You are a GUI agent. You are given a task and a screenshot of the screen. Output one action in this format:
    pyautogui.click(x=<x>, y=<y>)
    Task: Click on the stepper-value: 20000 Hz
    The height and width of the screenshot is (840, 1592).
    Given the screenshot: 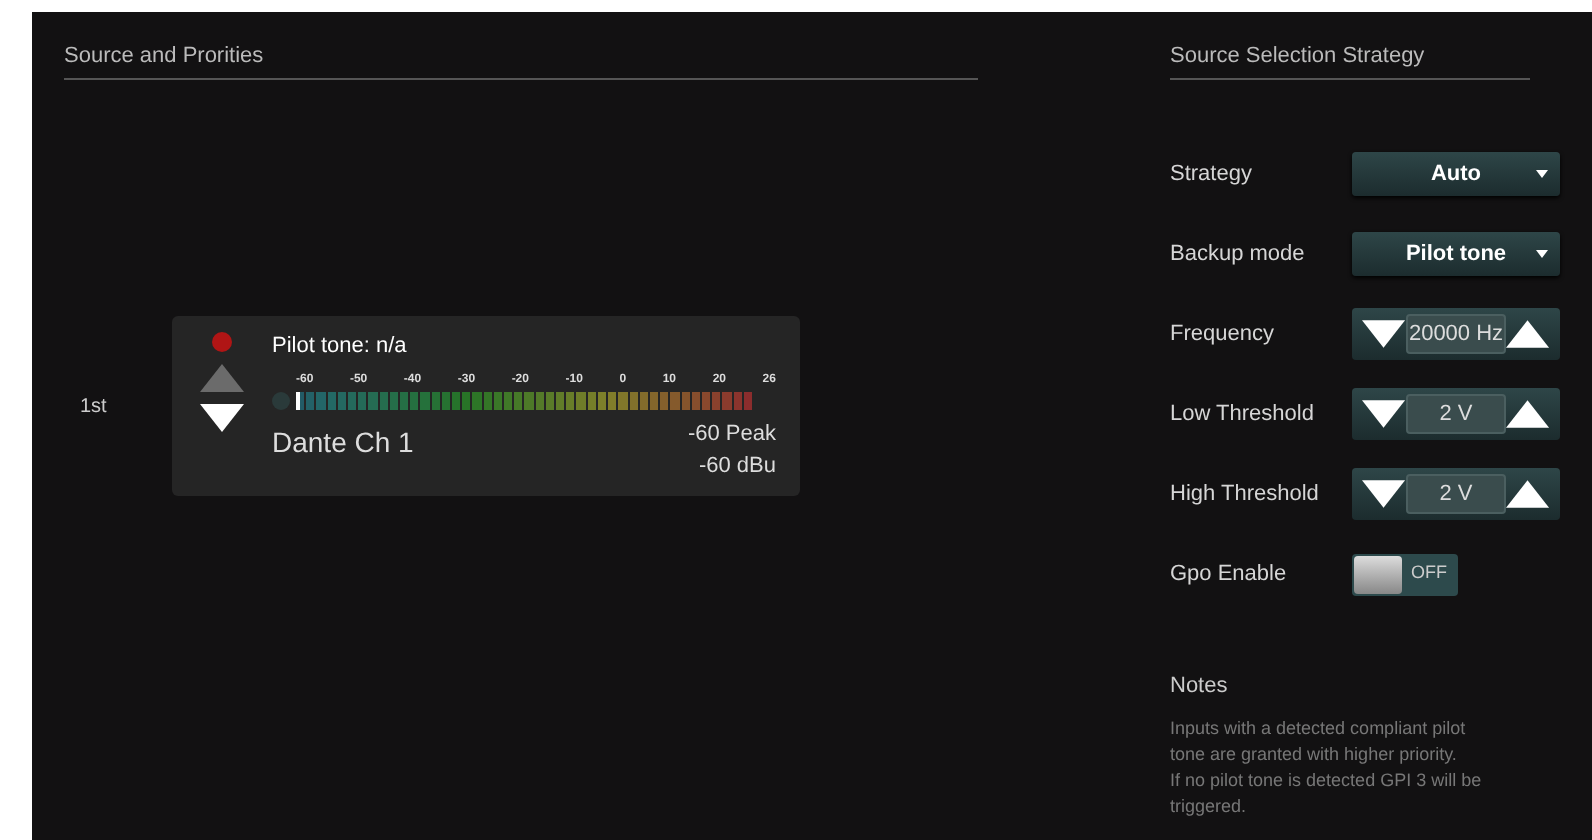 What is the action you would take?
    pyautogui.click(x=1456, y=334)
    